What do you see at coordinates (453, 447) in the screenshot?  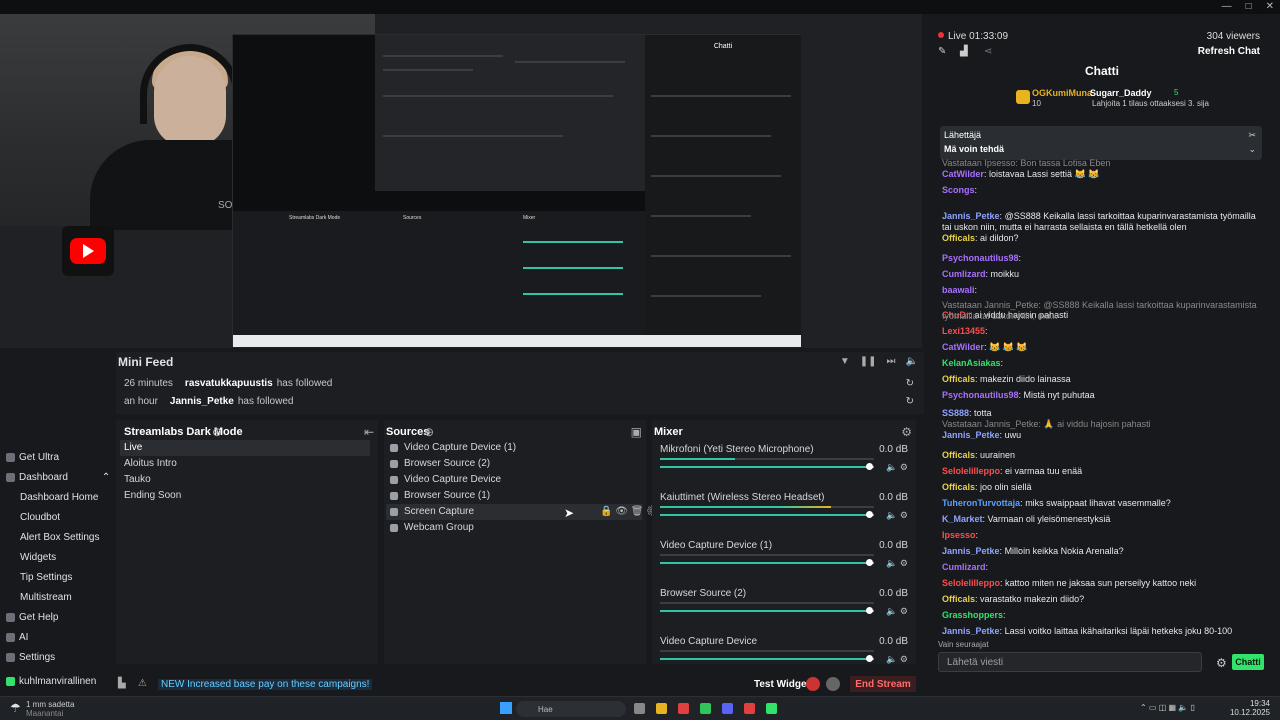 I see `source-item: Video Capture Device (1)` at bounding box center [453, 447].